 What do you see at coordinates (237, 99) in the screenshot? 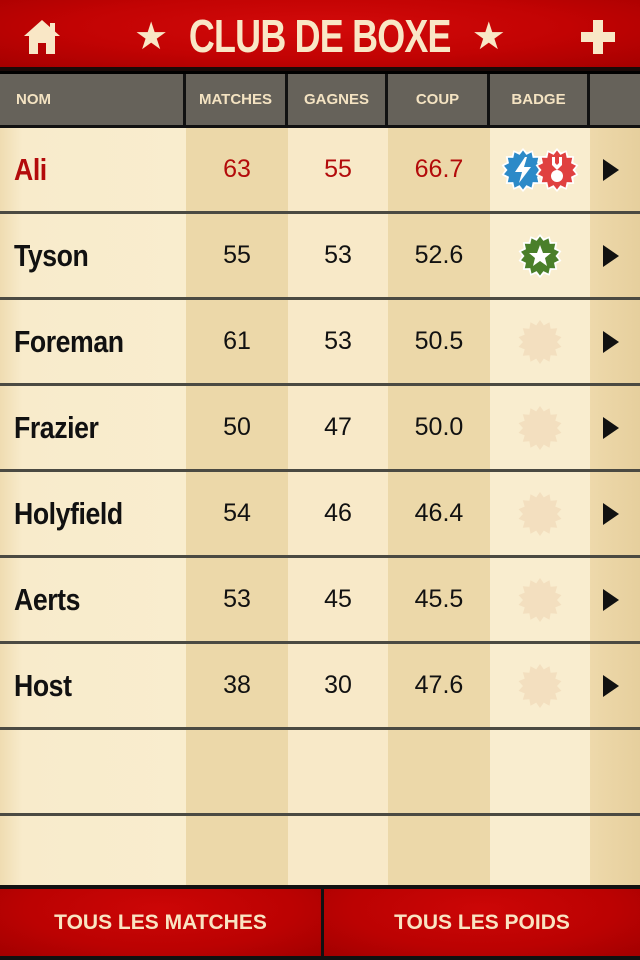
I see `column-matches: MATCHES` at bounding box center [237, 99].